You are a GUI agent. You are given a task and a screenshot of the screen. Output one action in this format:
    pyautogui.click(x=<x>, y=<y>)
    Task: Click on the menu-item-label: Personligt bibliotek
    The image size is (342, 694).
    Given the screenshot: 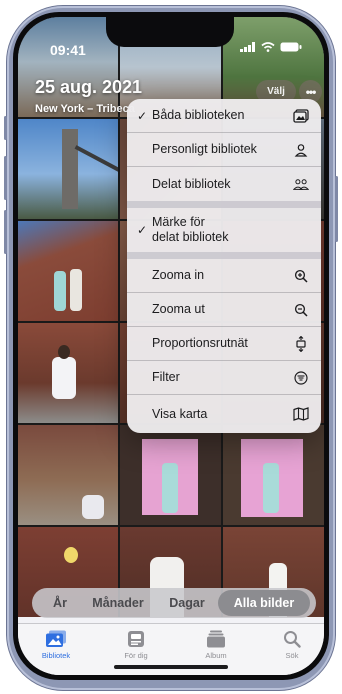 What is the action you would take?
    pyautogui.click(x=204, y=149)
    